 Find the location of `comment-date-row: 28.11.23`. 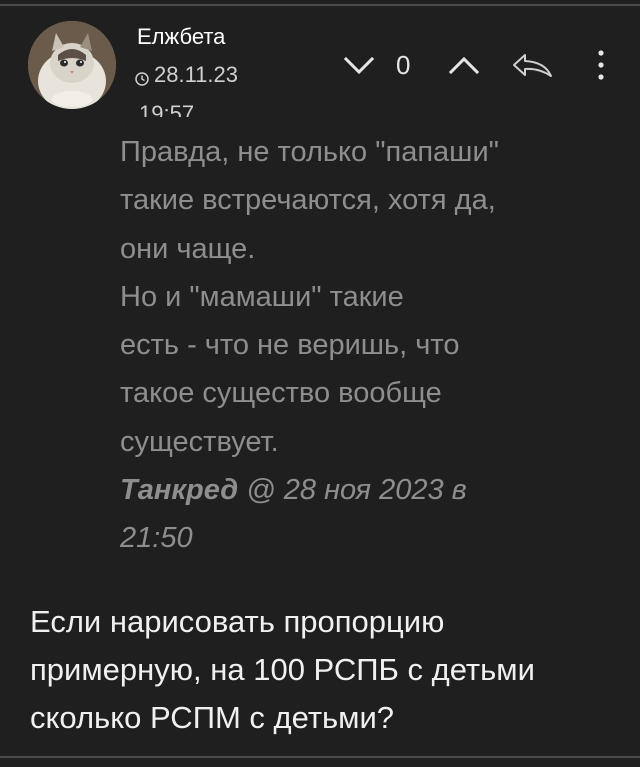

comment-date-row: 28.11.23 is located at coordinates (186, 75).